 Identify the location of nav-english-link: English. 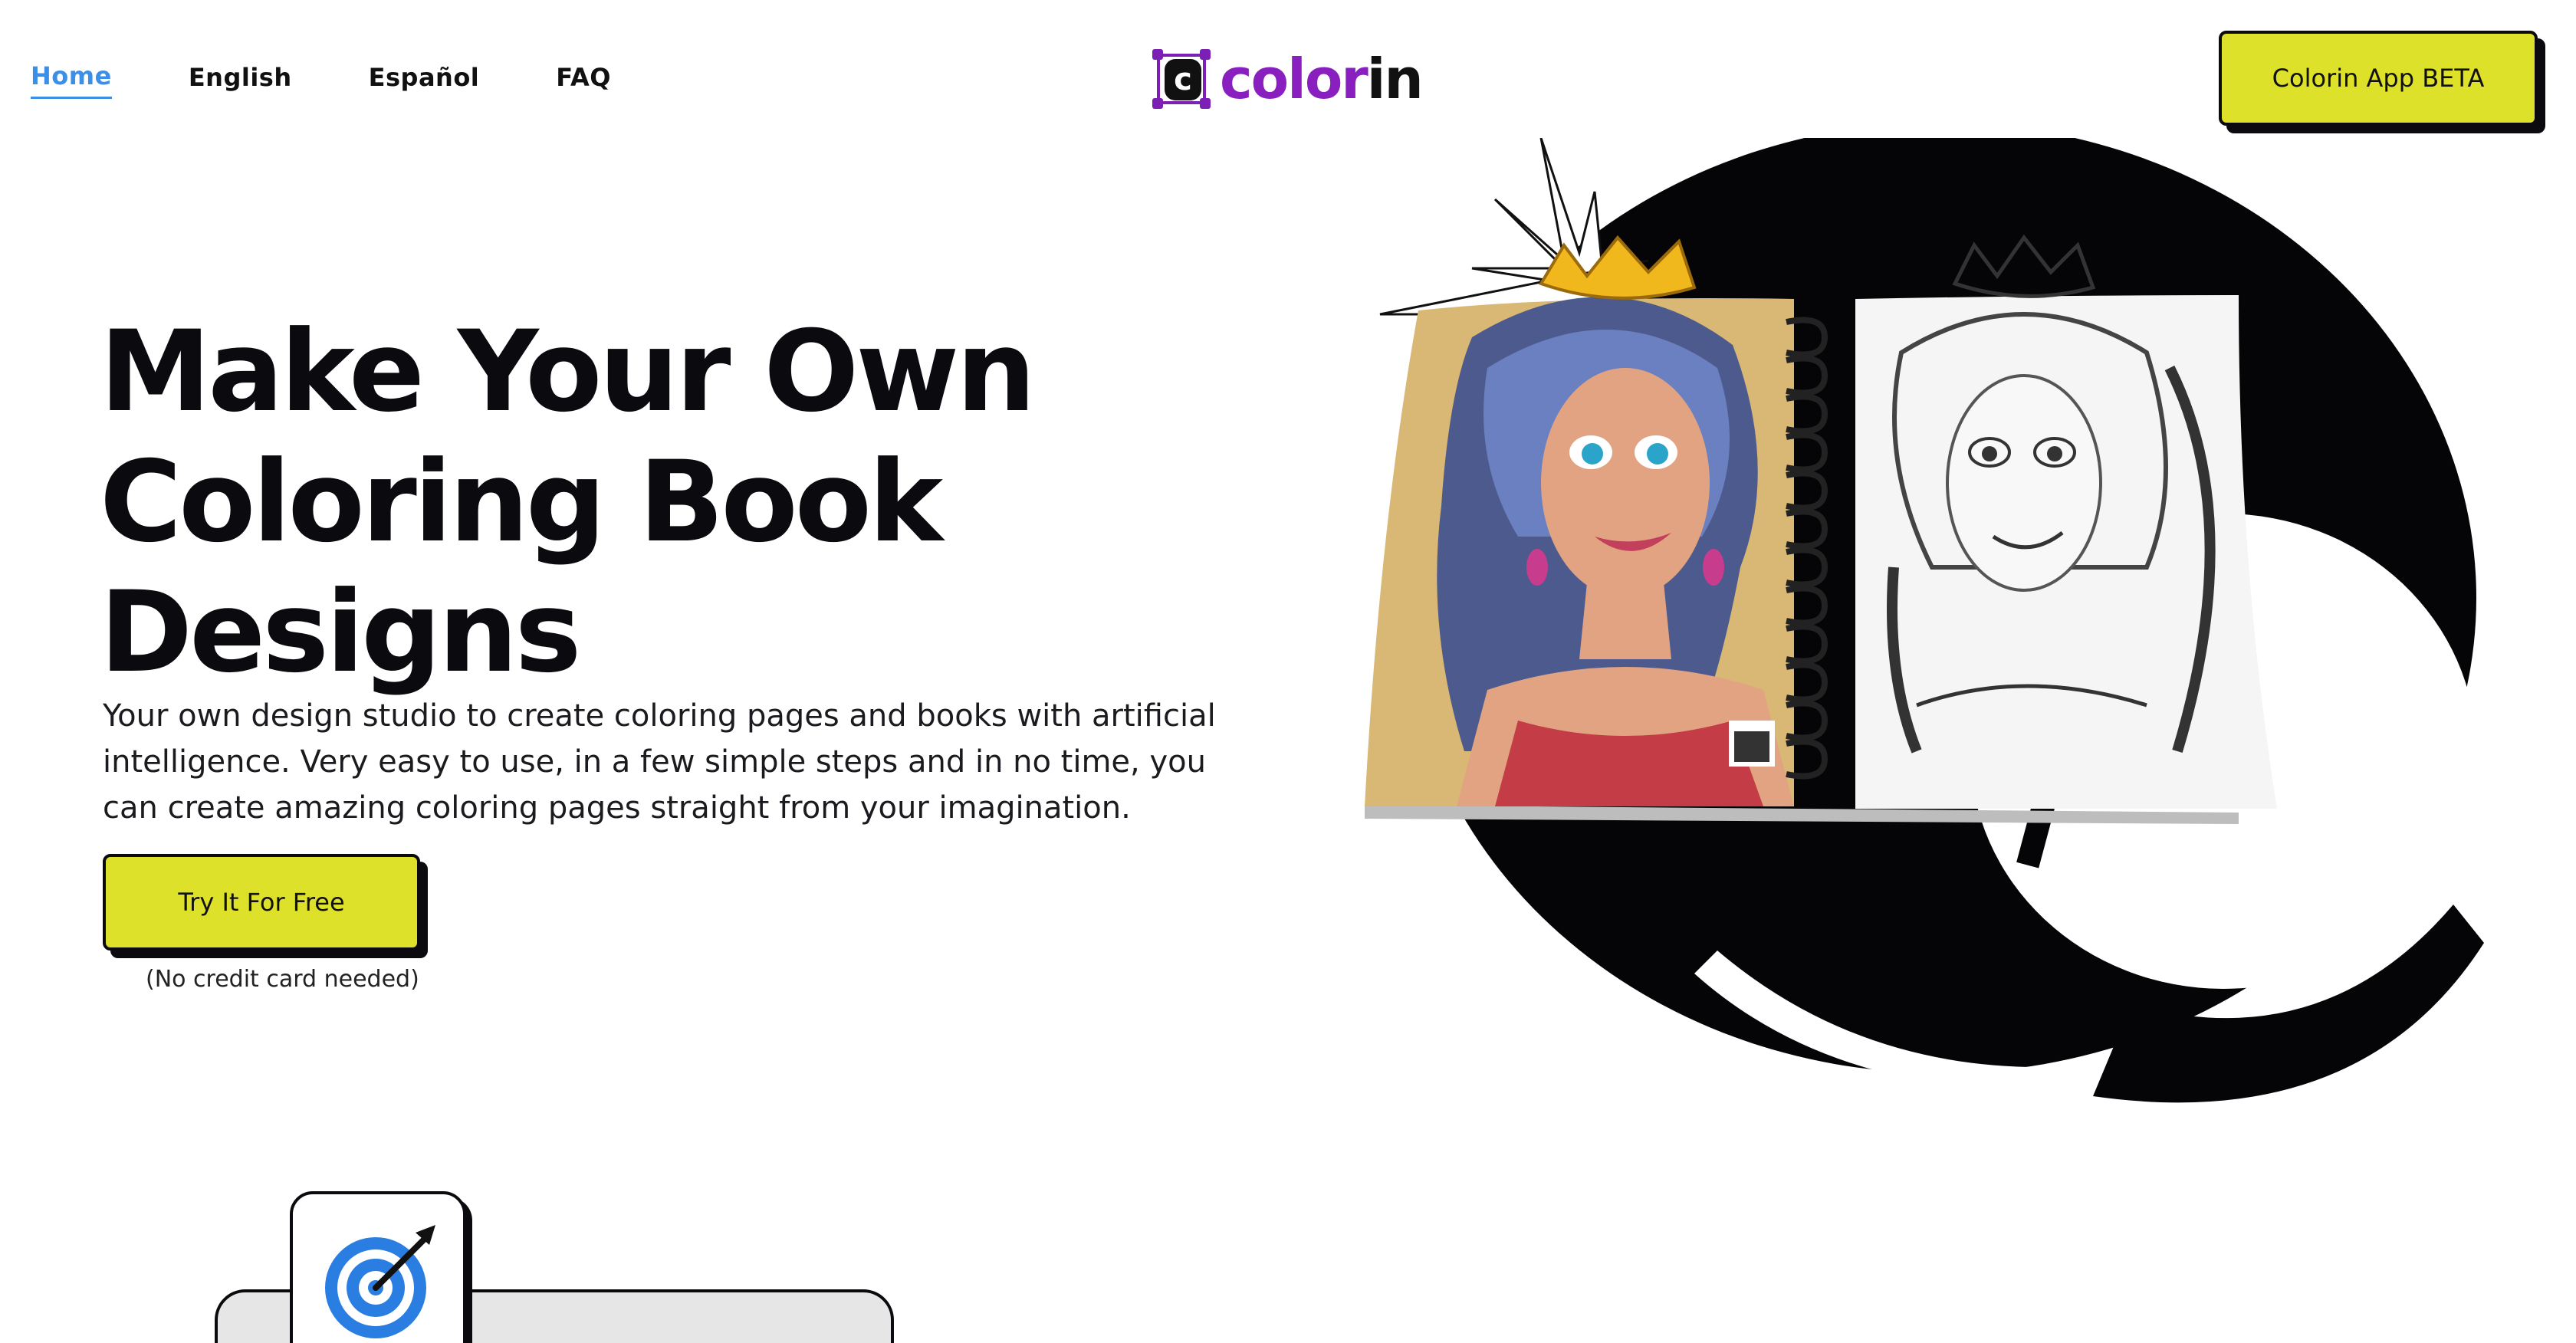
(241, 81).